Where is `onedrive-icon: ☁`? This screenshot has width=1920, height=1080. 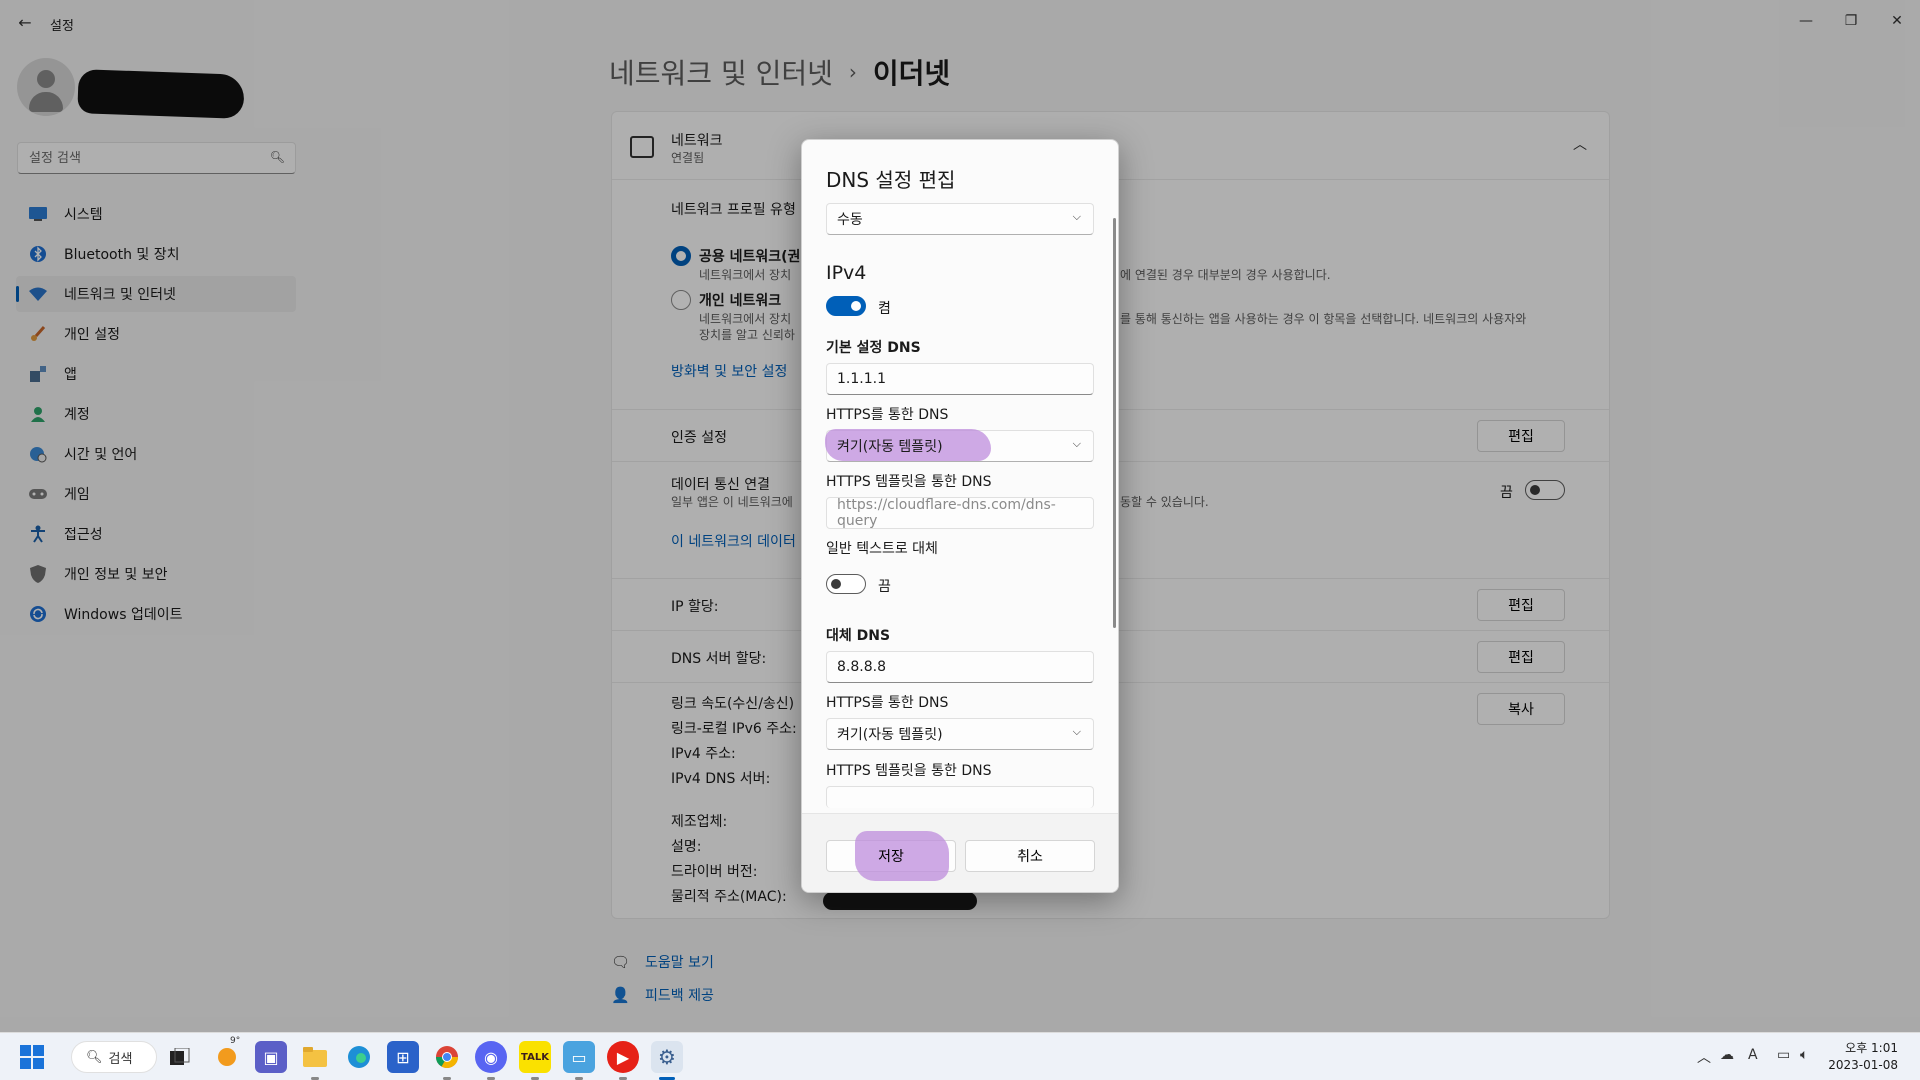
onedrive-icon: ☁ is located at coordinates (1727, 1055).